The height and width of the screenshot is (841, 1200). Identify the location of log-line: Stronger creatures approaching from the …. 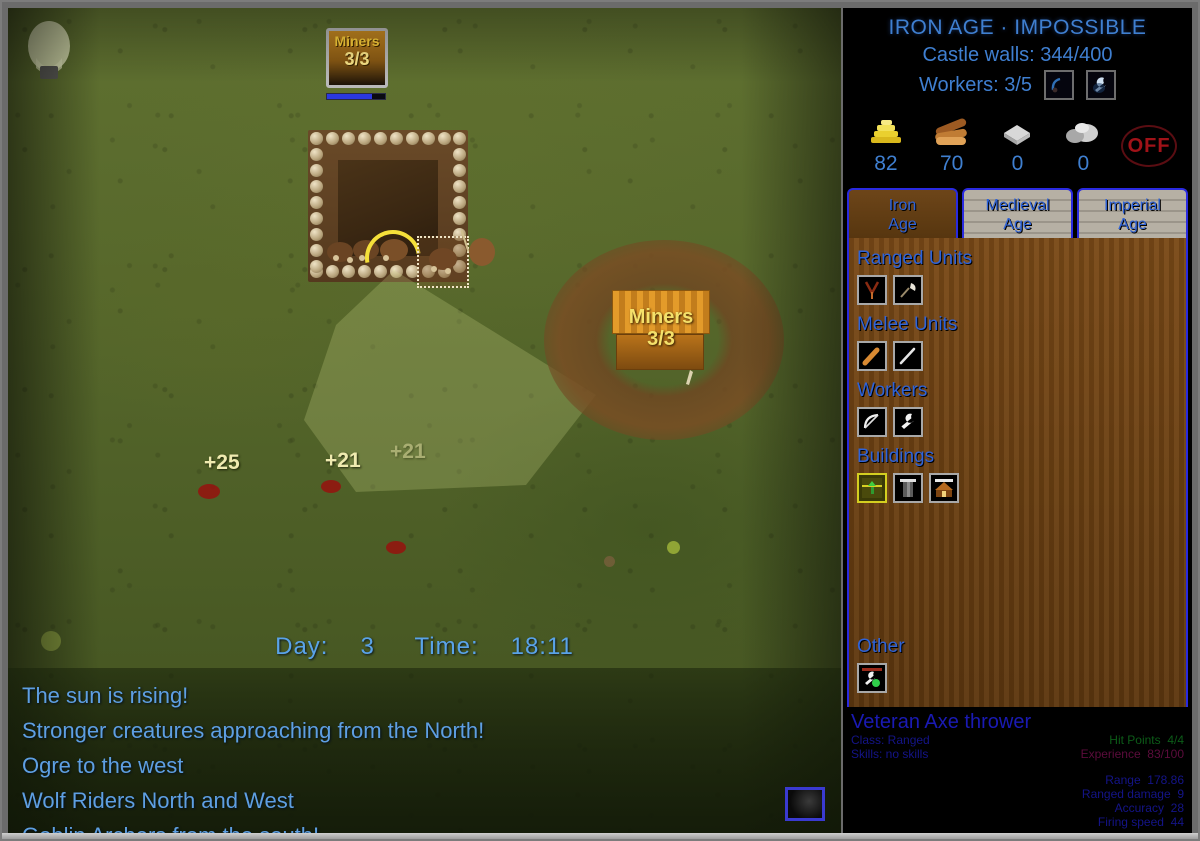
(253, 730).